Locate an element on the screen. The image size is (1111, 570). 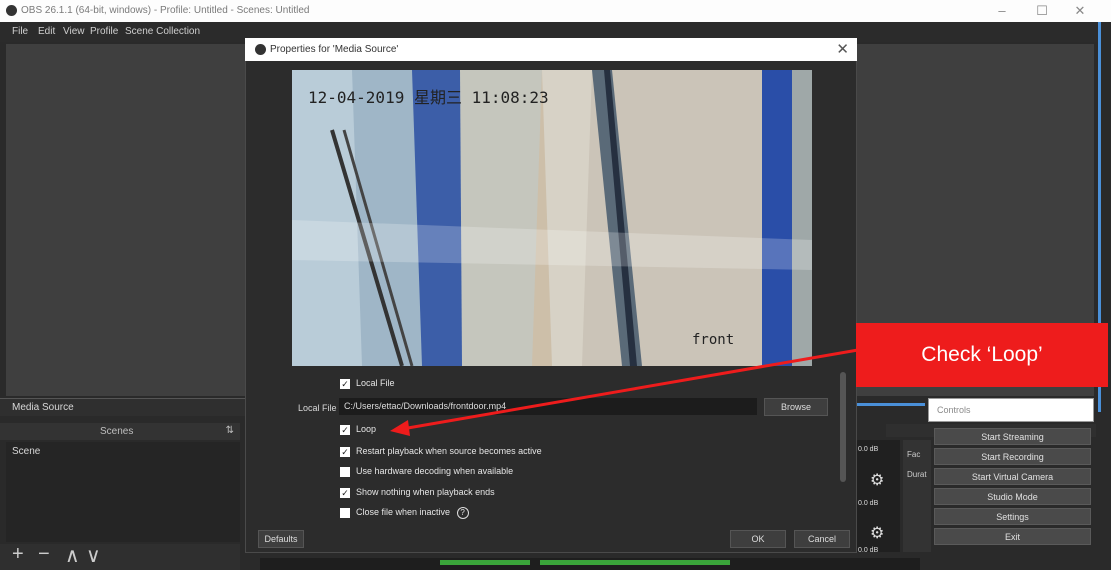
hardware-decoding-label: Use hardware decoding when available is located at coordinates (435, 471).